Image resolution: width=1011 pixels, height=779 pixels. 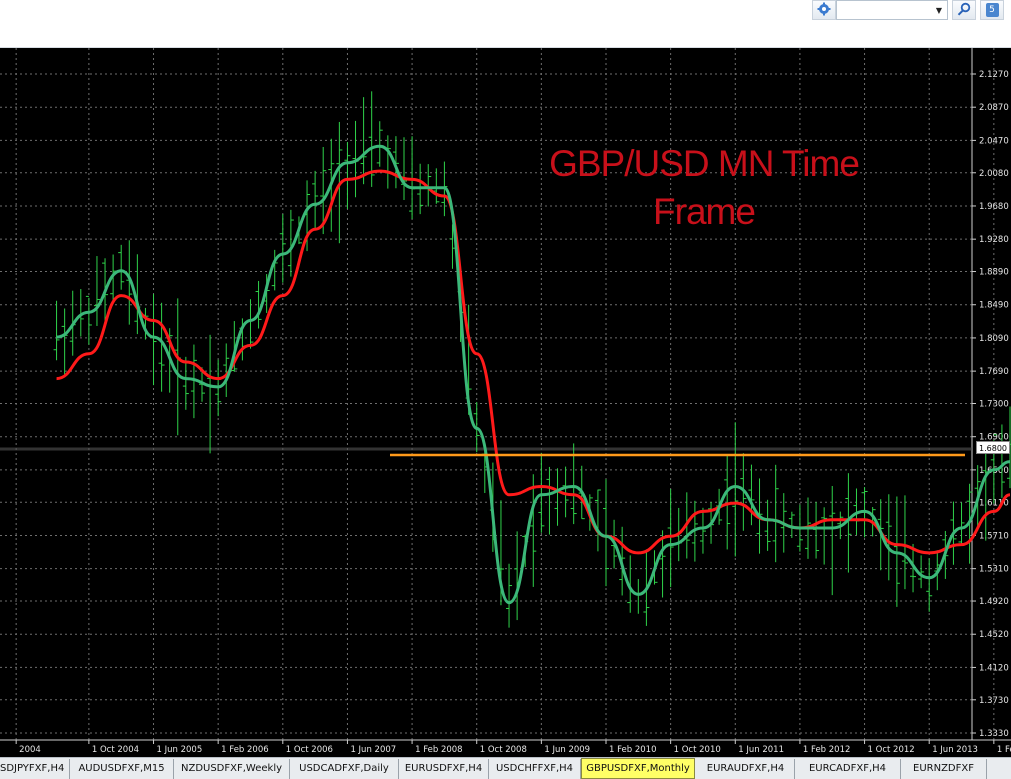 I want to click on y-tick-label: 1.8890, so click(x=994, y=273).